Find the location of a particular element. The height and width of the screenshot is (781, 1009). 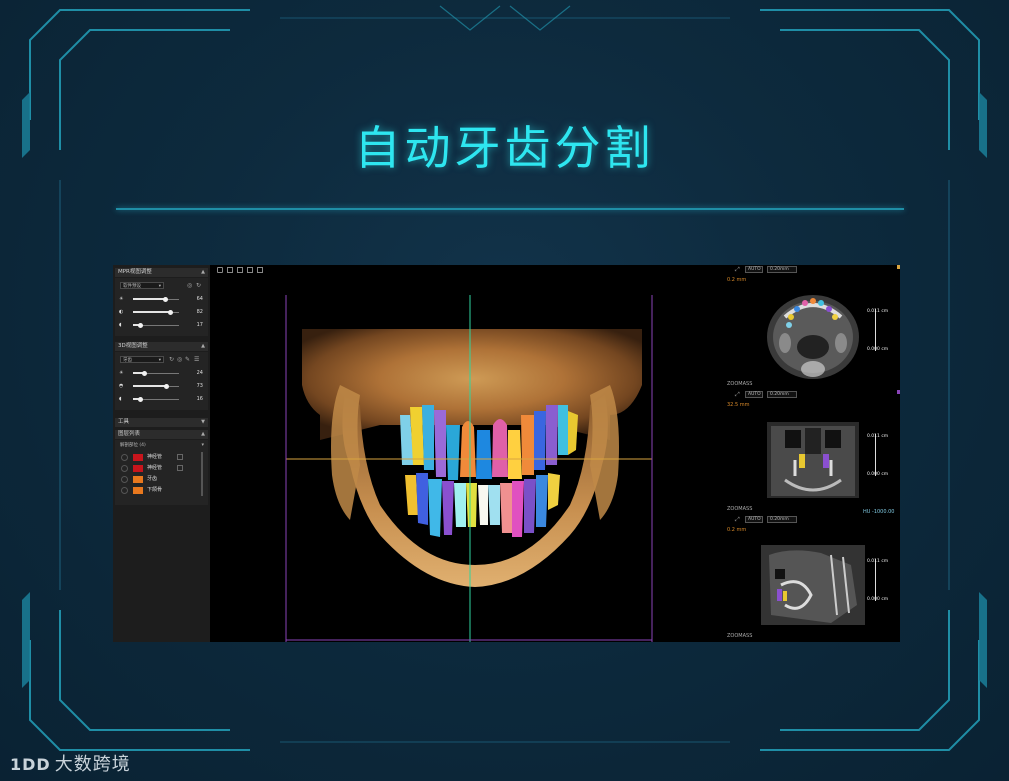

opacity-icon: ◓ is located at coordinates (121, 386).